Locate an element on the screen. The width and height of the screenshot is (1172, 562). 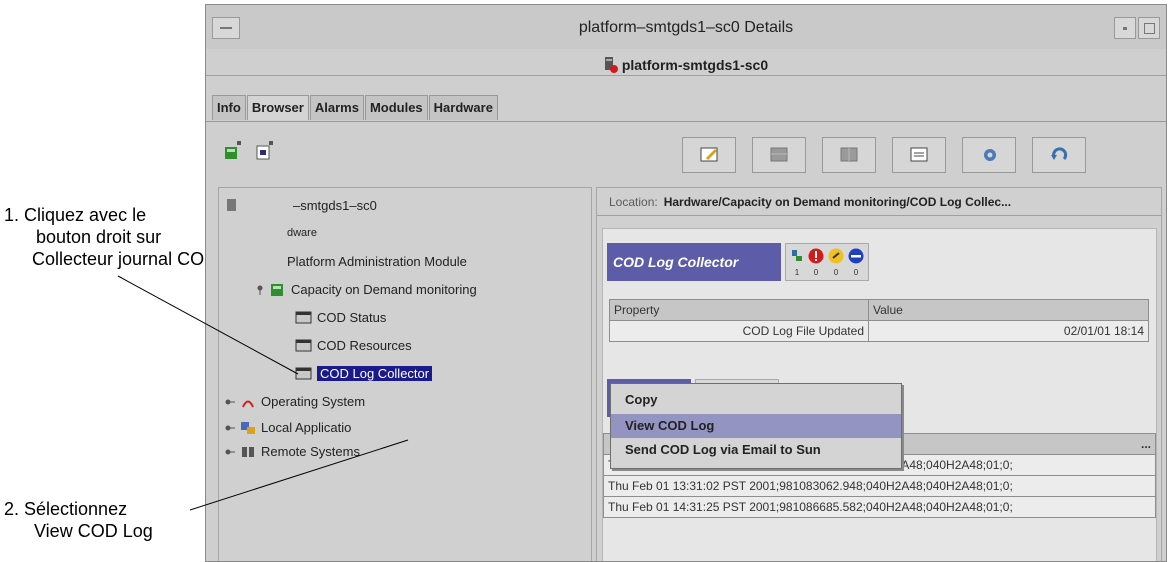
tree-node-capacity-label: Capacity on Demand monitoring is located at coordinates (384, 289).